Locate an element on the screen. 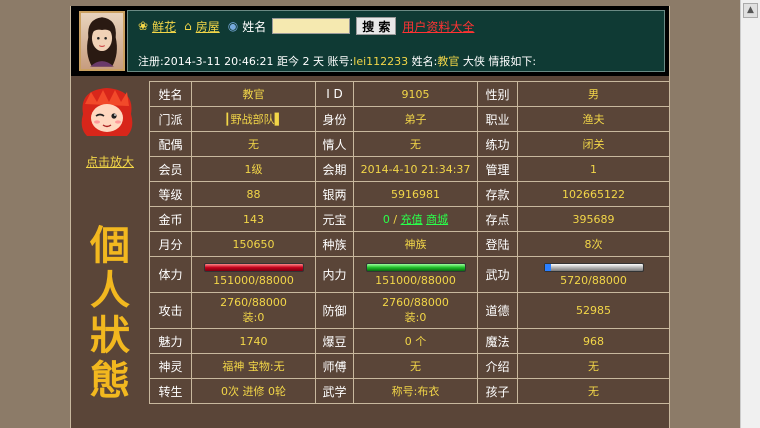 This screenshot has height=428, width=760. recharge-link: 充值 is located at coordinates (412, 219).